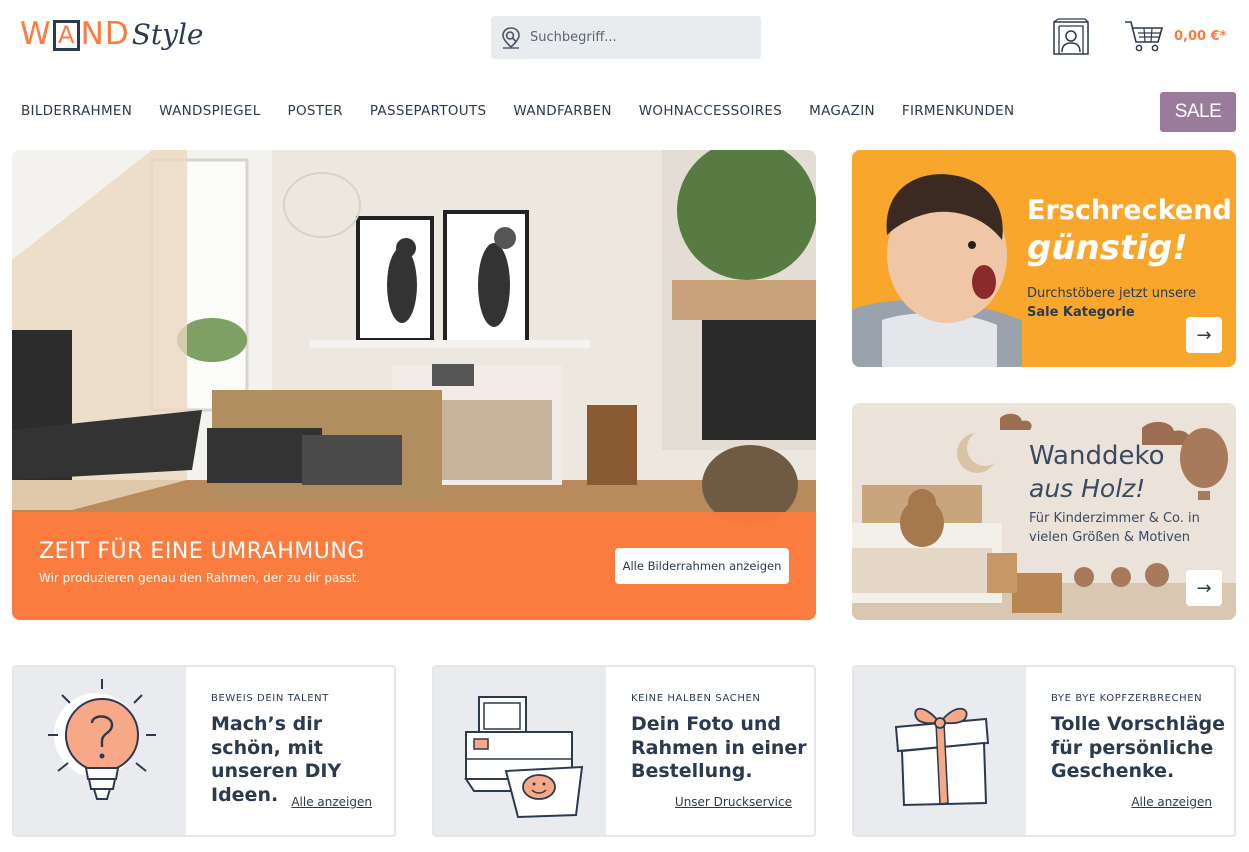 The width and height of the screenshot is (1249, 852). Describe the element at coordinates (1144, 36) in the screenshot. I see `cart-icon` at that location.